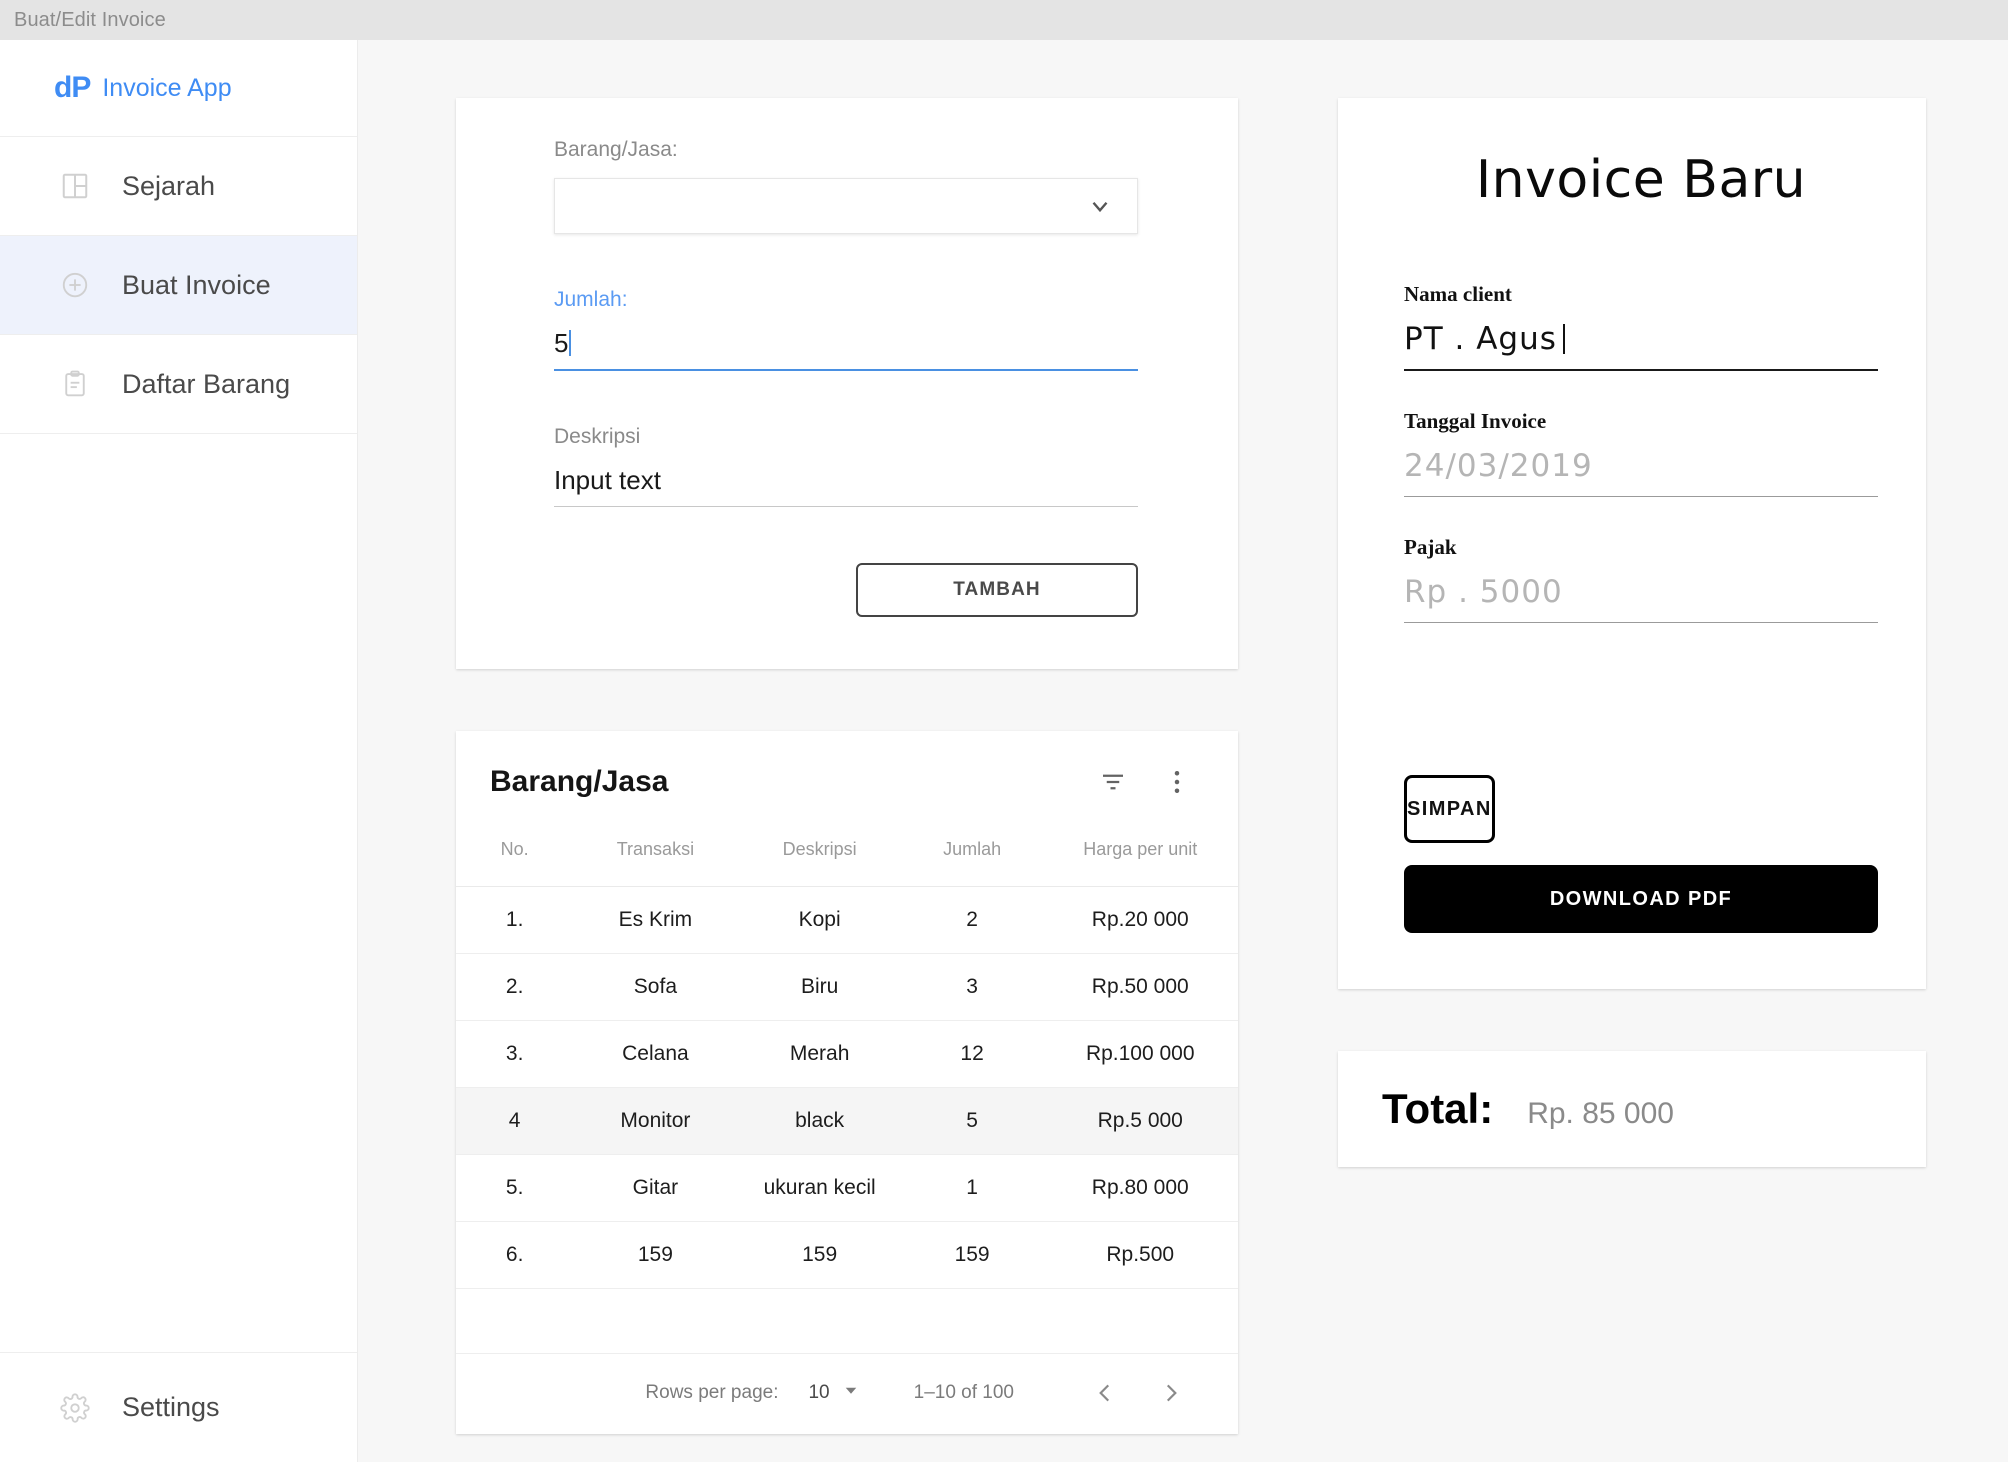 The height and width of the screenshot is (1462, 2008). What do you see at coordinates (561, 343) in the screenshot?
I see `jumlah-value: 5` at bounding box center [561, 343].